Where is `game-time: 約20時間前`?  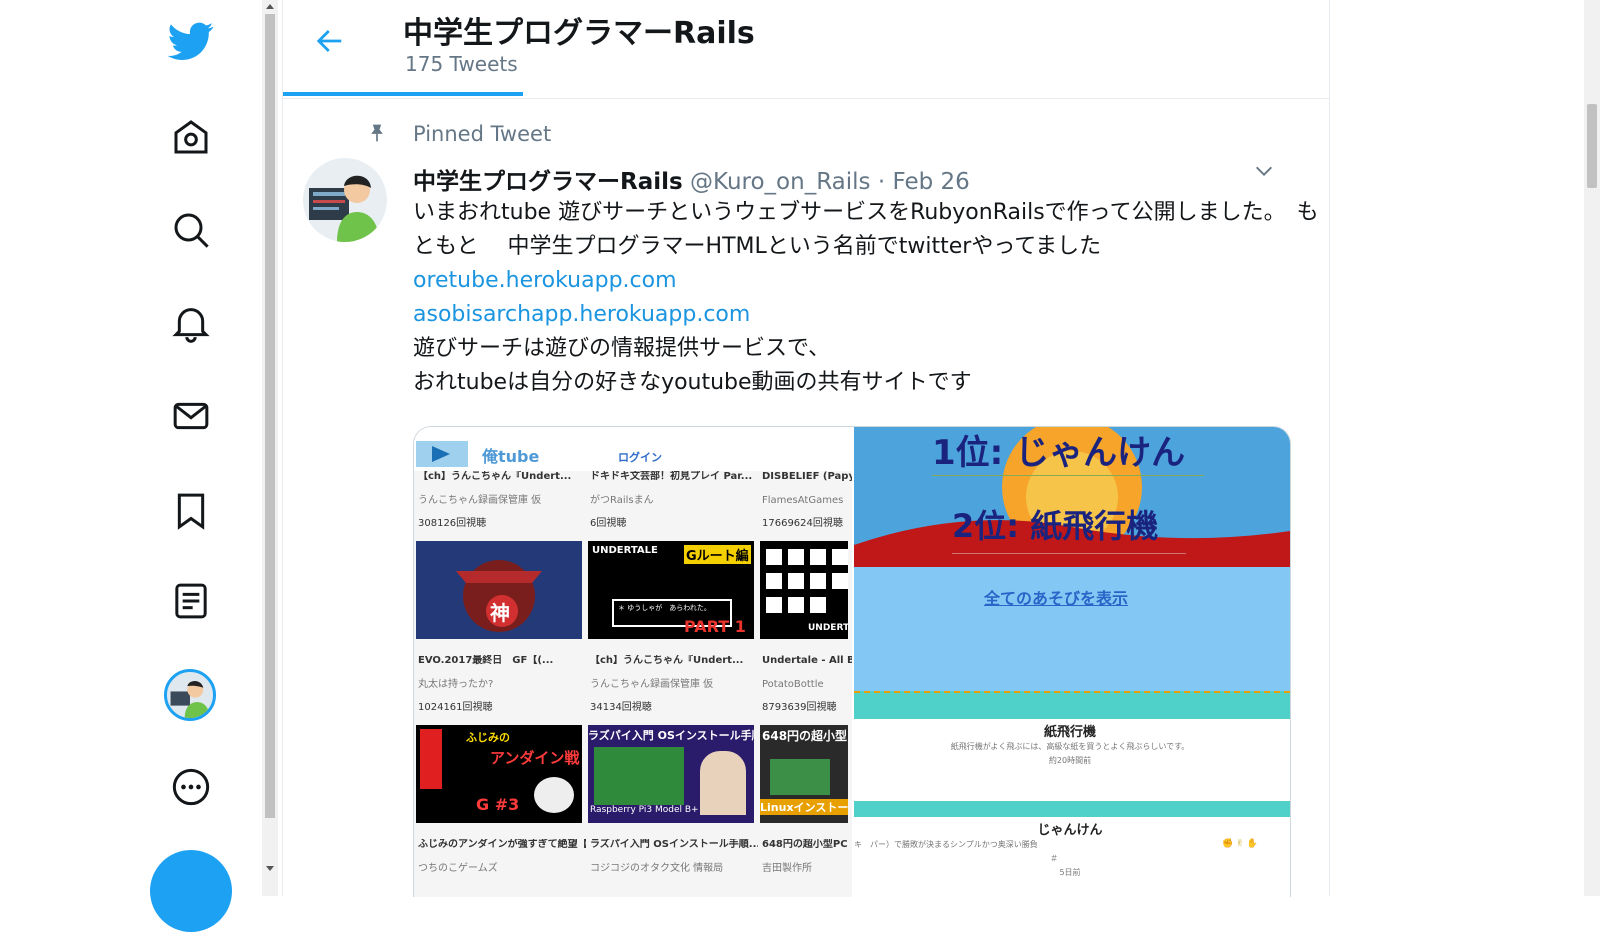
game-time: 約20時間前 is located at coordinates (1070, 760).